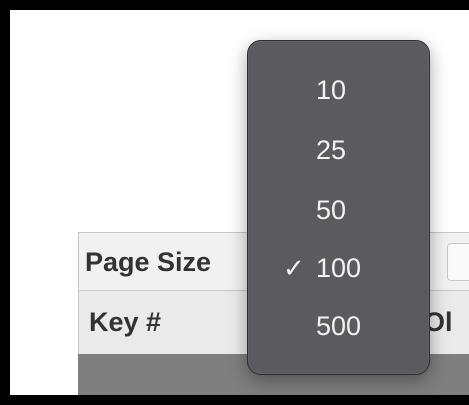 The height and width of the screenshot is (405, 469). Describe the element at coordinates (339, 326) in the screenshot. I see `menu-item-label: 500` at that location.